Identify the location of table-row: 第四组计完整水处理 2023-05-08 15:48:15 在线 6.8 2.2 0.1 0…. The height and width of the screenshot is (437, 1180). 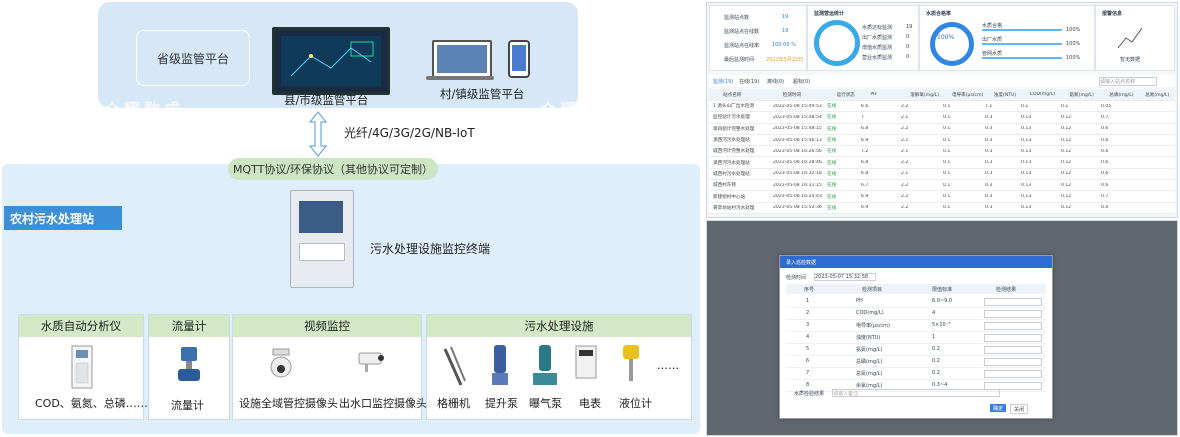
(942, 129).